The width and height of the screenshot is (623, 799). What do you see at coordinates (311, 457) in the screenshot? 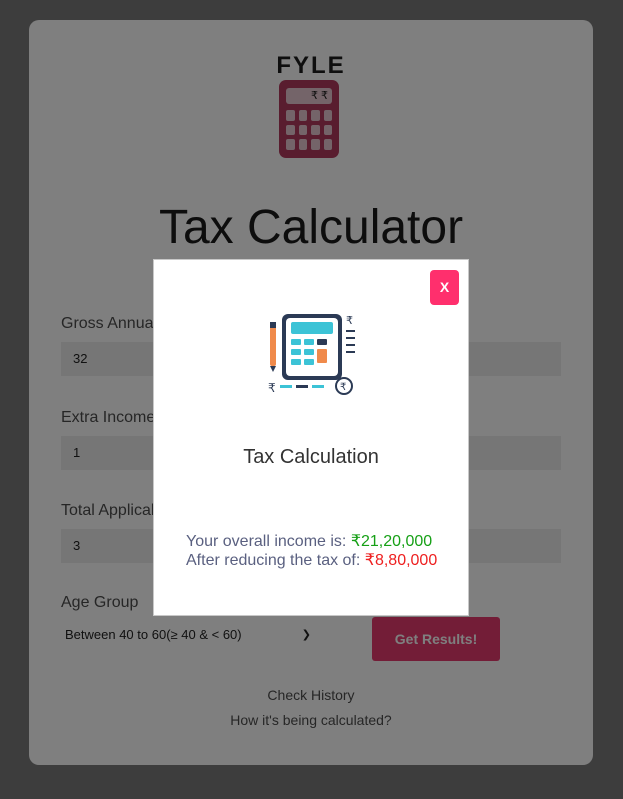
I see `modal-title: Tax Calculation` at bounding box center [311, 457].